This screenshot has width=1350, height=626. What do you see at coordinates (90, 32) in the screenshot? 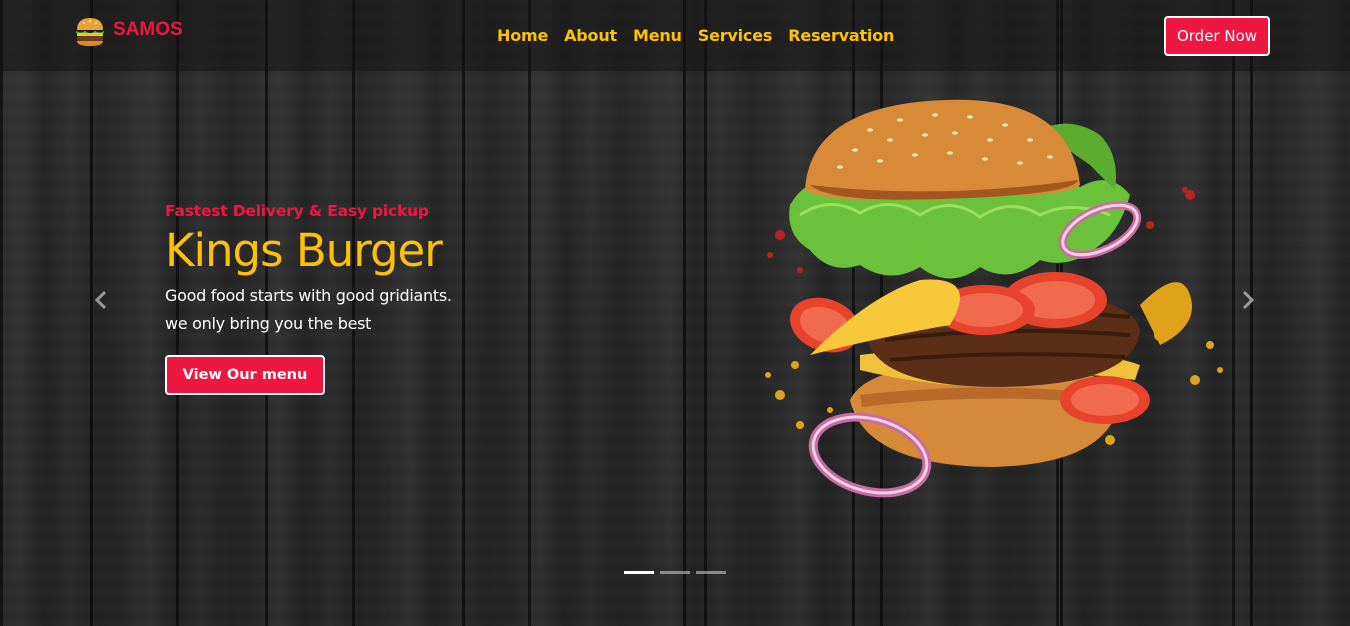
I see `burger-icon` at bounding box center [90, 32].